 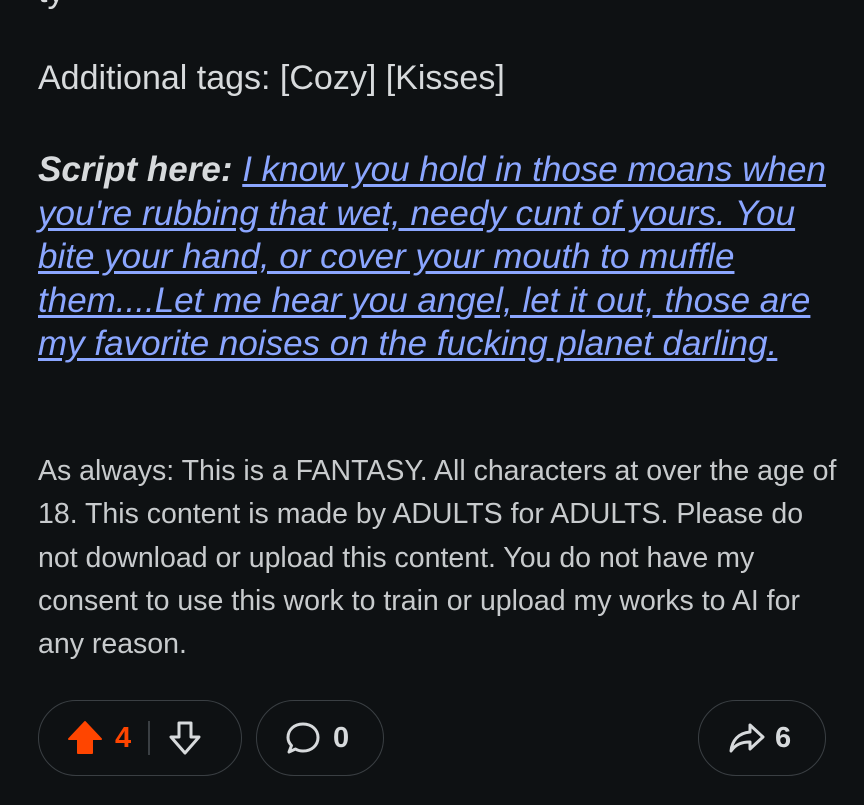 What do you see at coordinates (140, 738) in the screenshot?
I see `vote-control: 4` at bounding box center [140, 738].